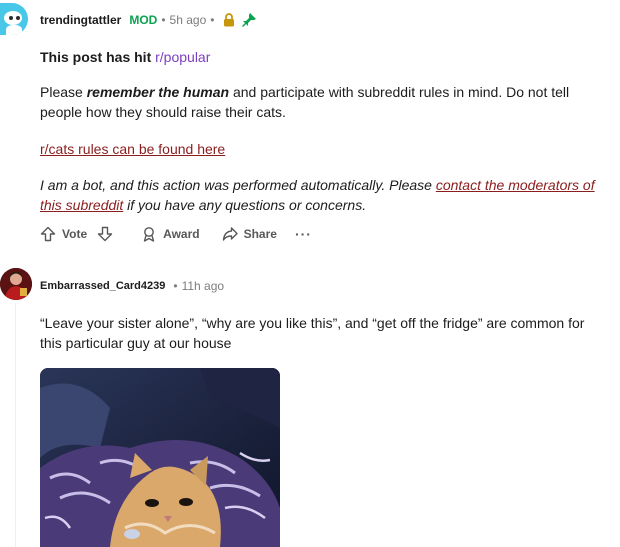 This screenshot has height=547, width=620. What do you see at coordinates (149, 234) in the screenshot?
I see `award-icon` at bounding box center [149, 234].